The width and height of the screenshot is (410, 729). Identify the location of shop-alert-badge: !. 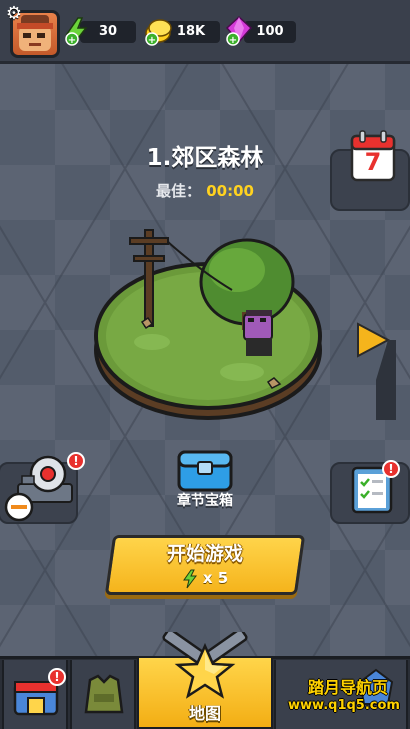
(57, 677).